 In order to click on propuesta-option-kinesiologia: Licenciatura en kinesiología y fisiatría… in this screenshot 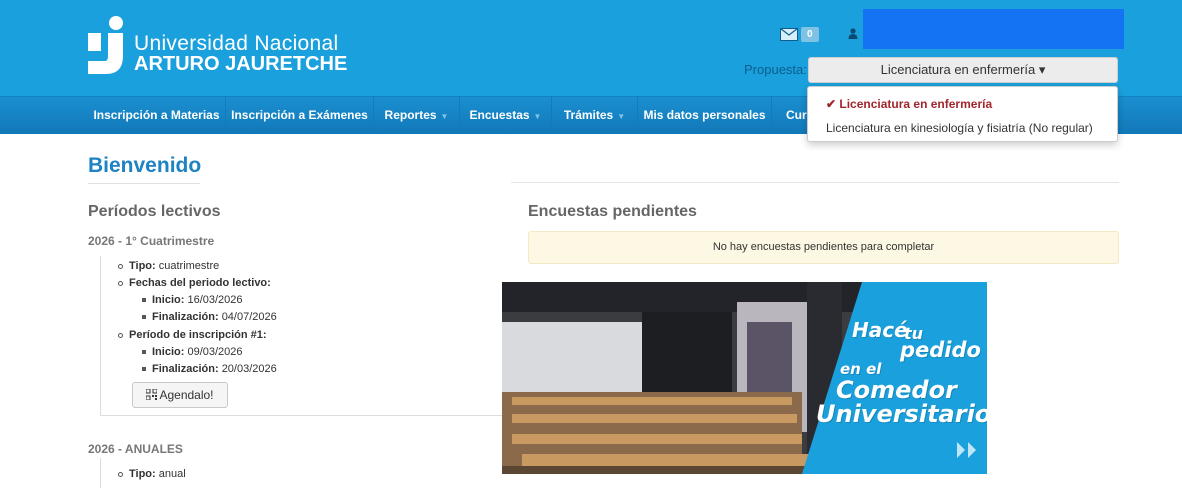, I will do `click(959, 128)`.